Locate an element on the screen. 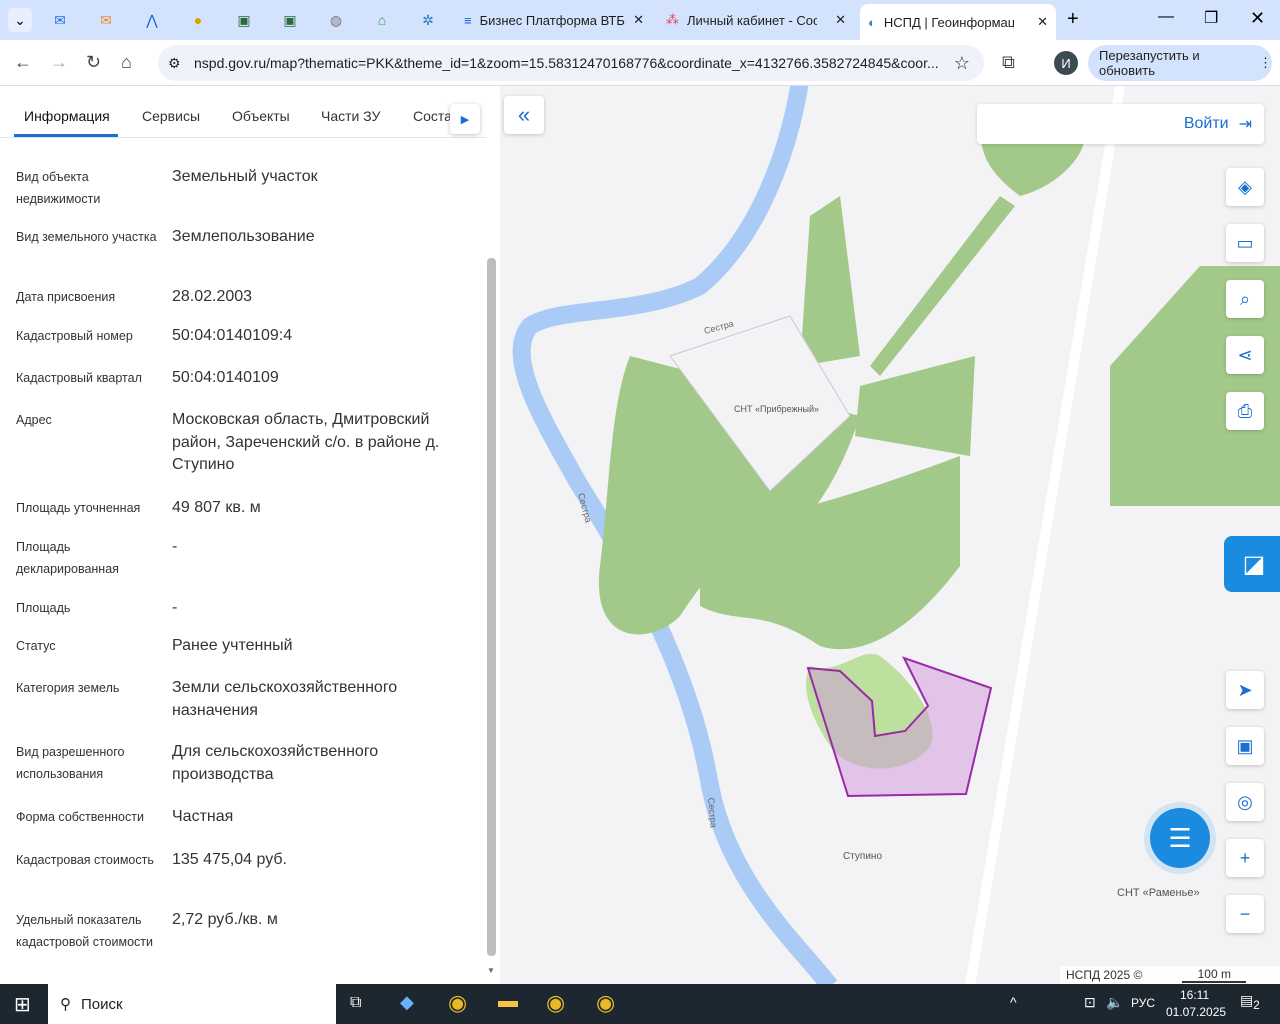 The image size is (1280, 1024). minimize-button: — is located at coordinates (1166, 17).